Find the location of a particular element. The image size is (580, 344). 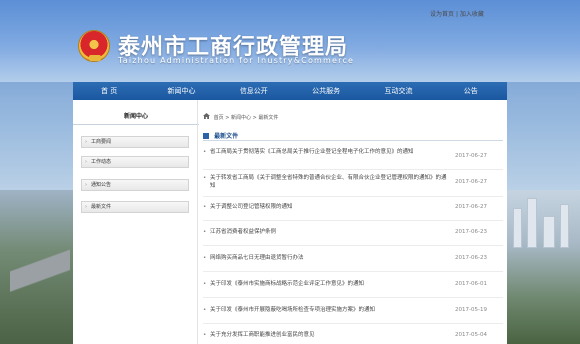

sidebar-item-notices: › 通知公告 is located at coordinates (135, 185).